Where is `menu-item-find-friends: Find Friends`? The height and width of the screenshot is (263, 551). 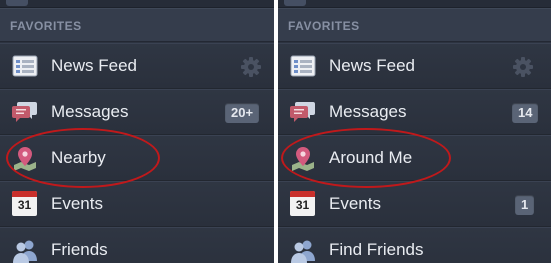 menu-item-find-friends: Find Friends is located at coordinates (414, 245).